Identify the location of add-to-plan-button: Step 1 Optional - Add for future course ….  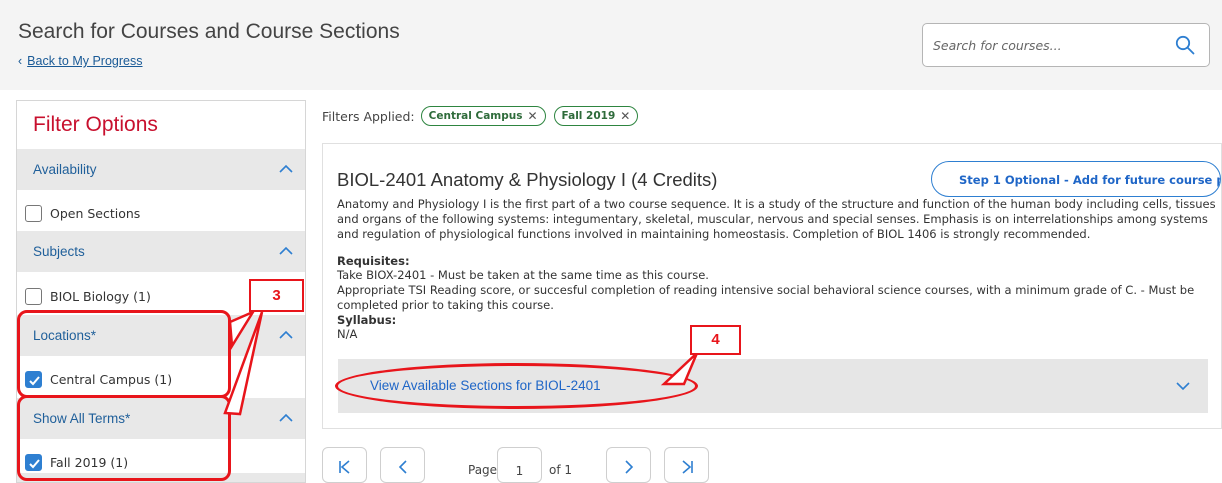
(1076, 179).